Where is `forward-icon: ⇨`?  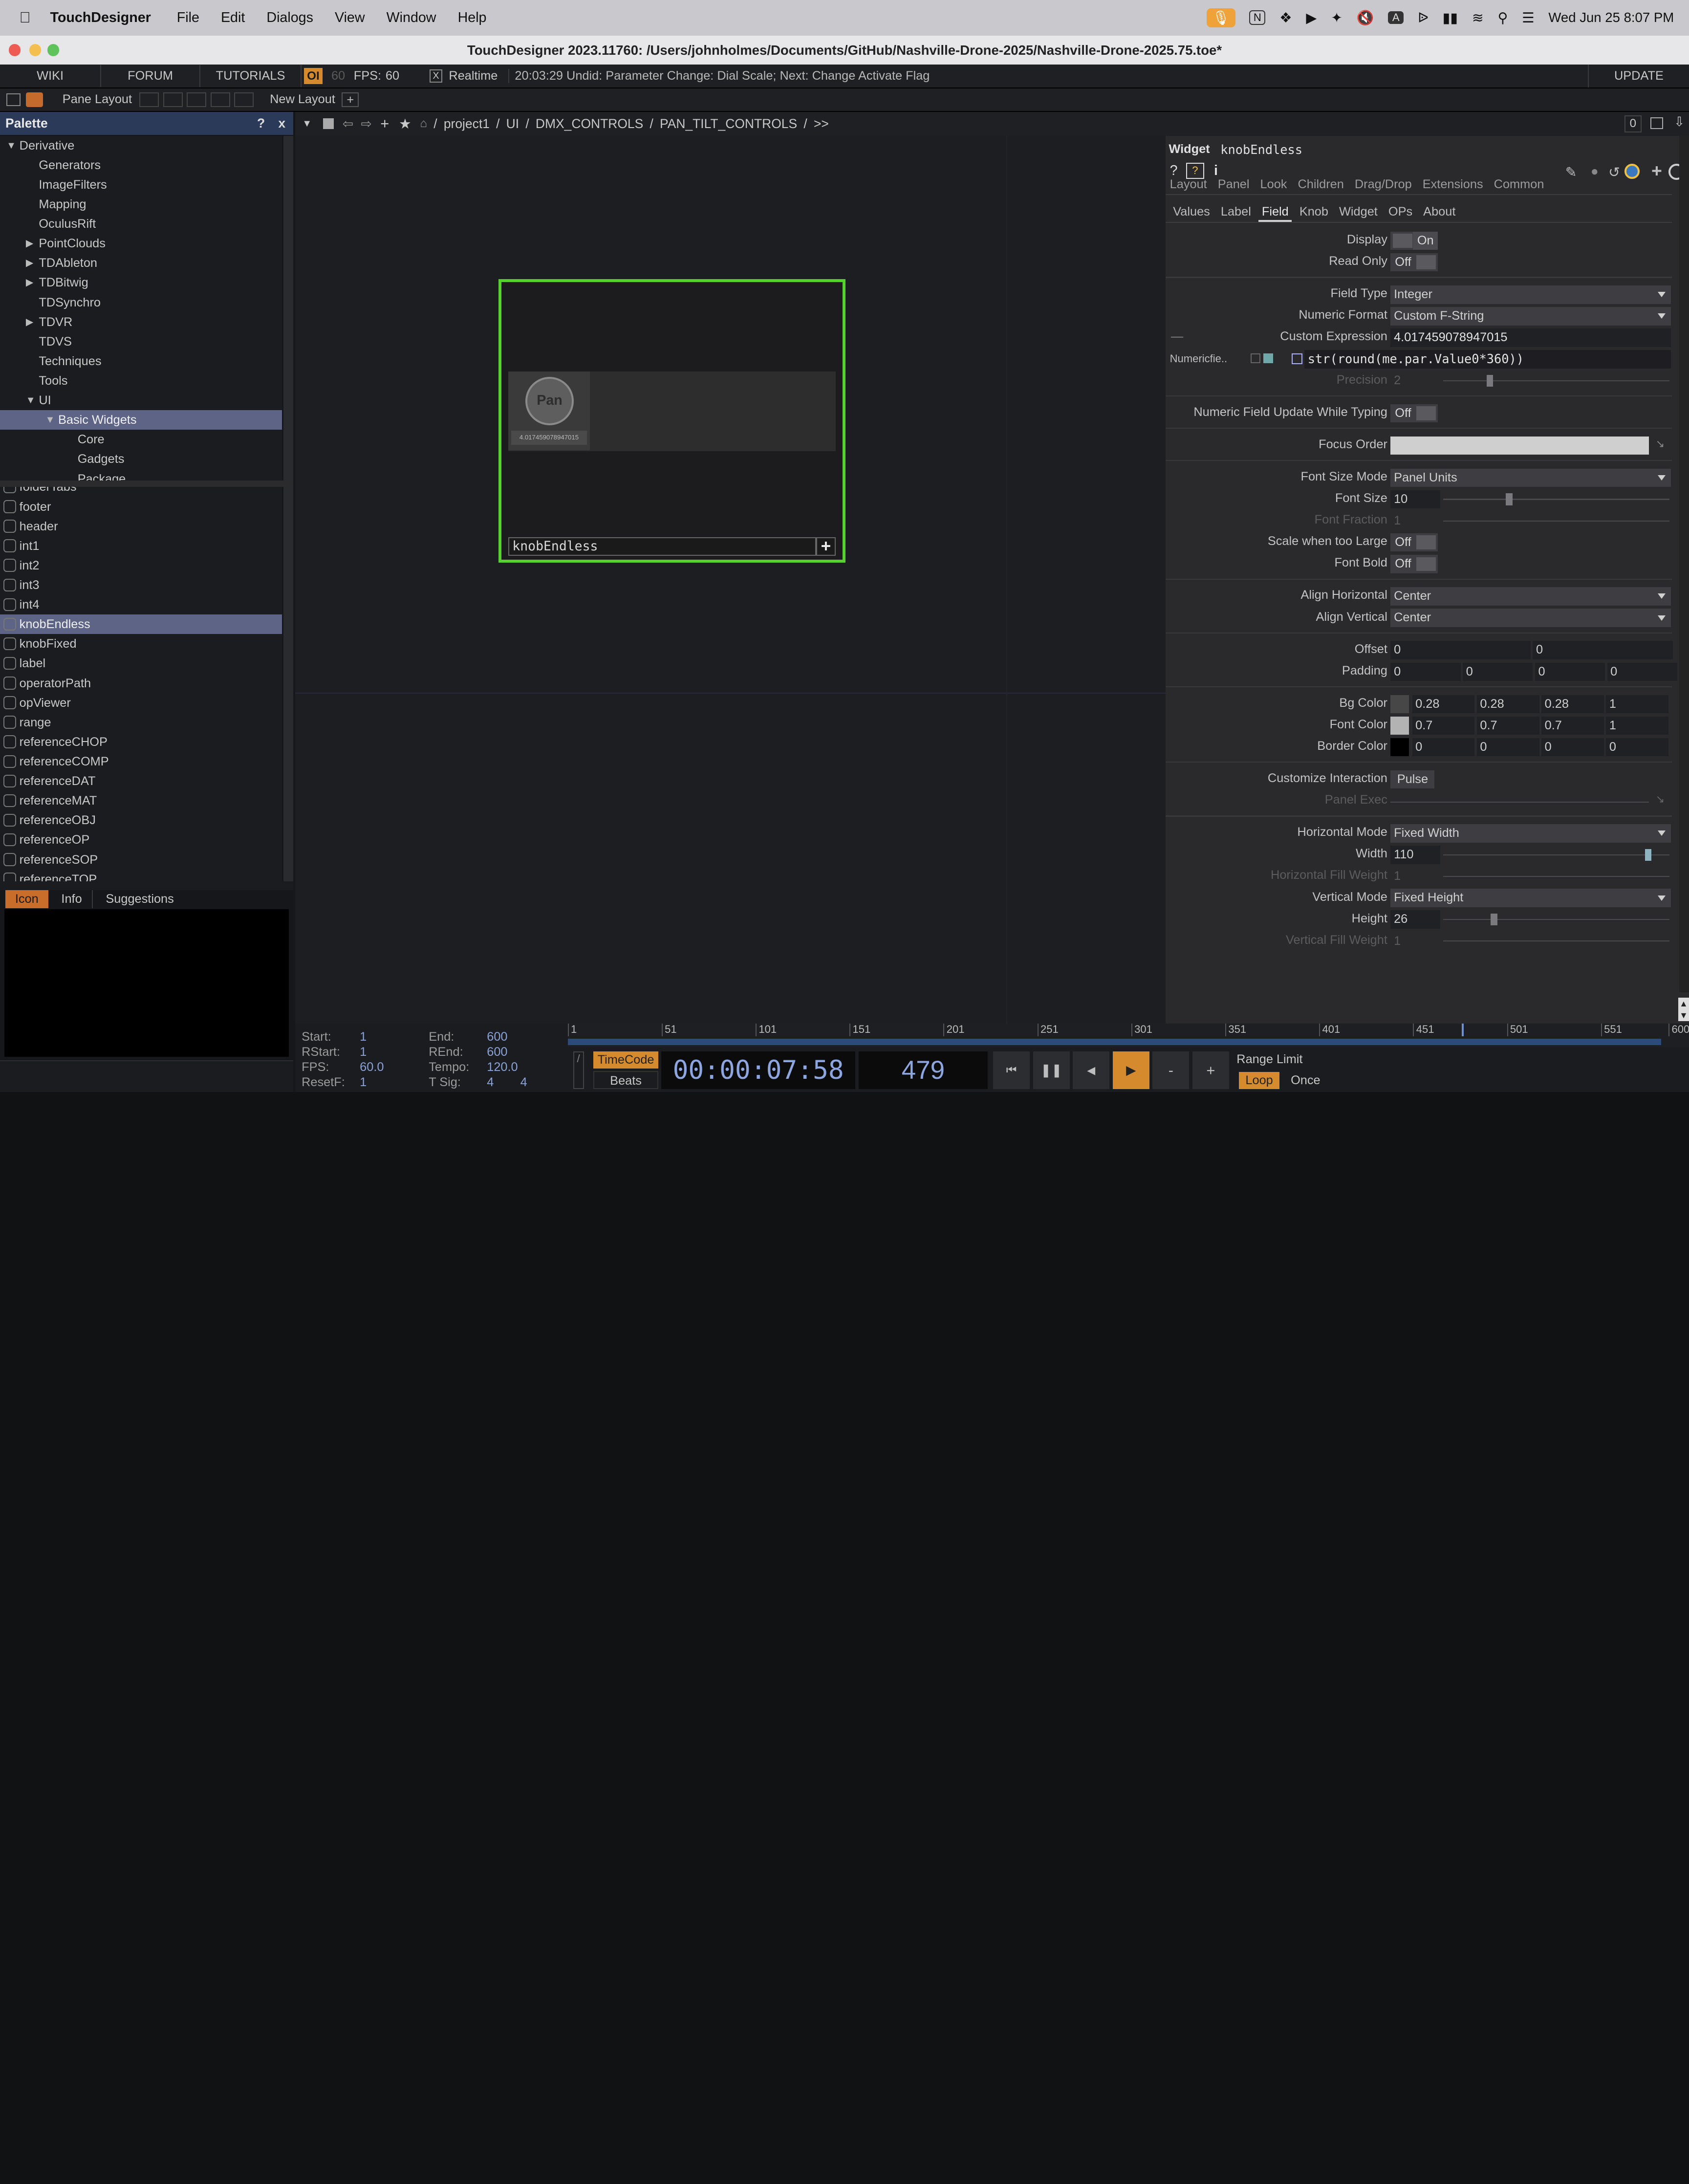
forward-icon: ⇨ is located at coordinates (366, 123).